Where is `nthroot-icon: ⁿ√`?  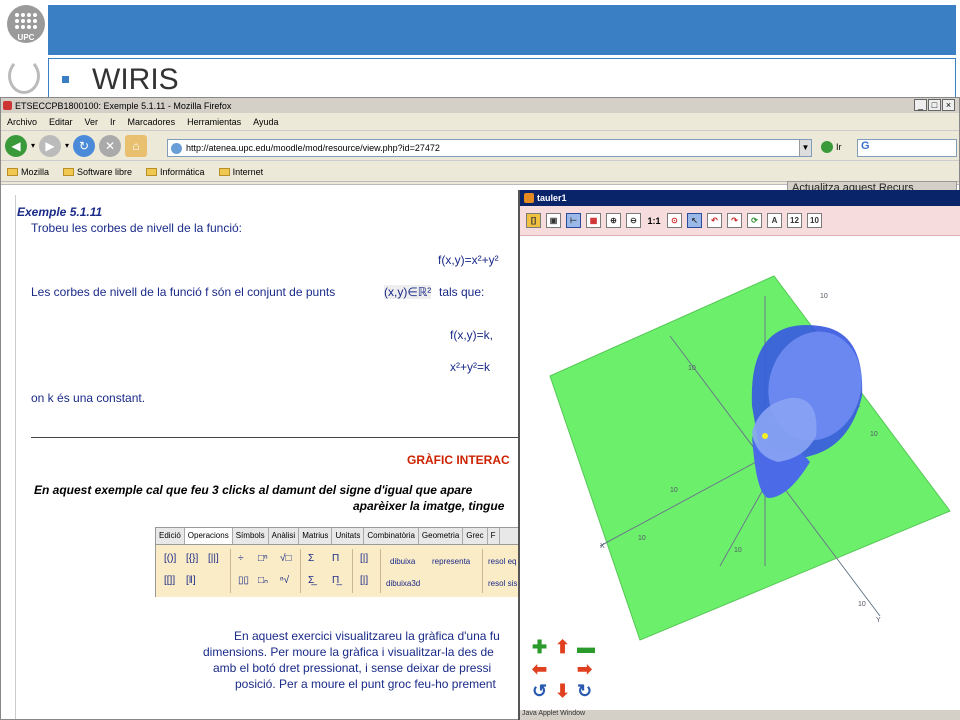 nthroot-icon: ⁿ√ is located at coordinates (284, 580).